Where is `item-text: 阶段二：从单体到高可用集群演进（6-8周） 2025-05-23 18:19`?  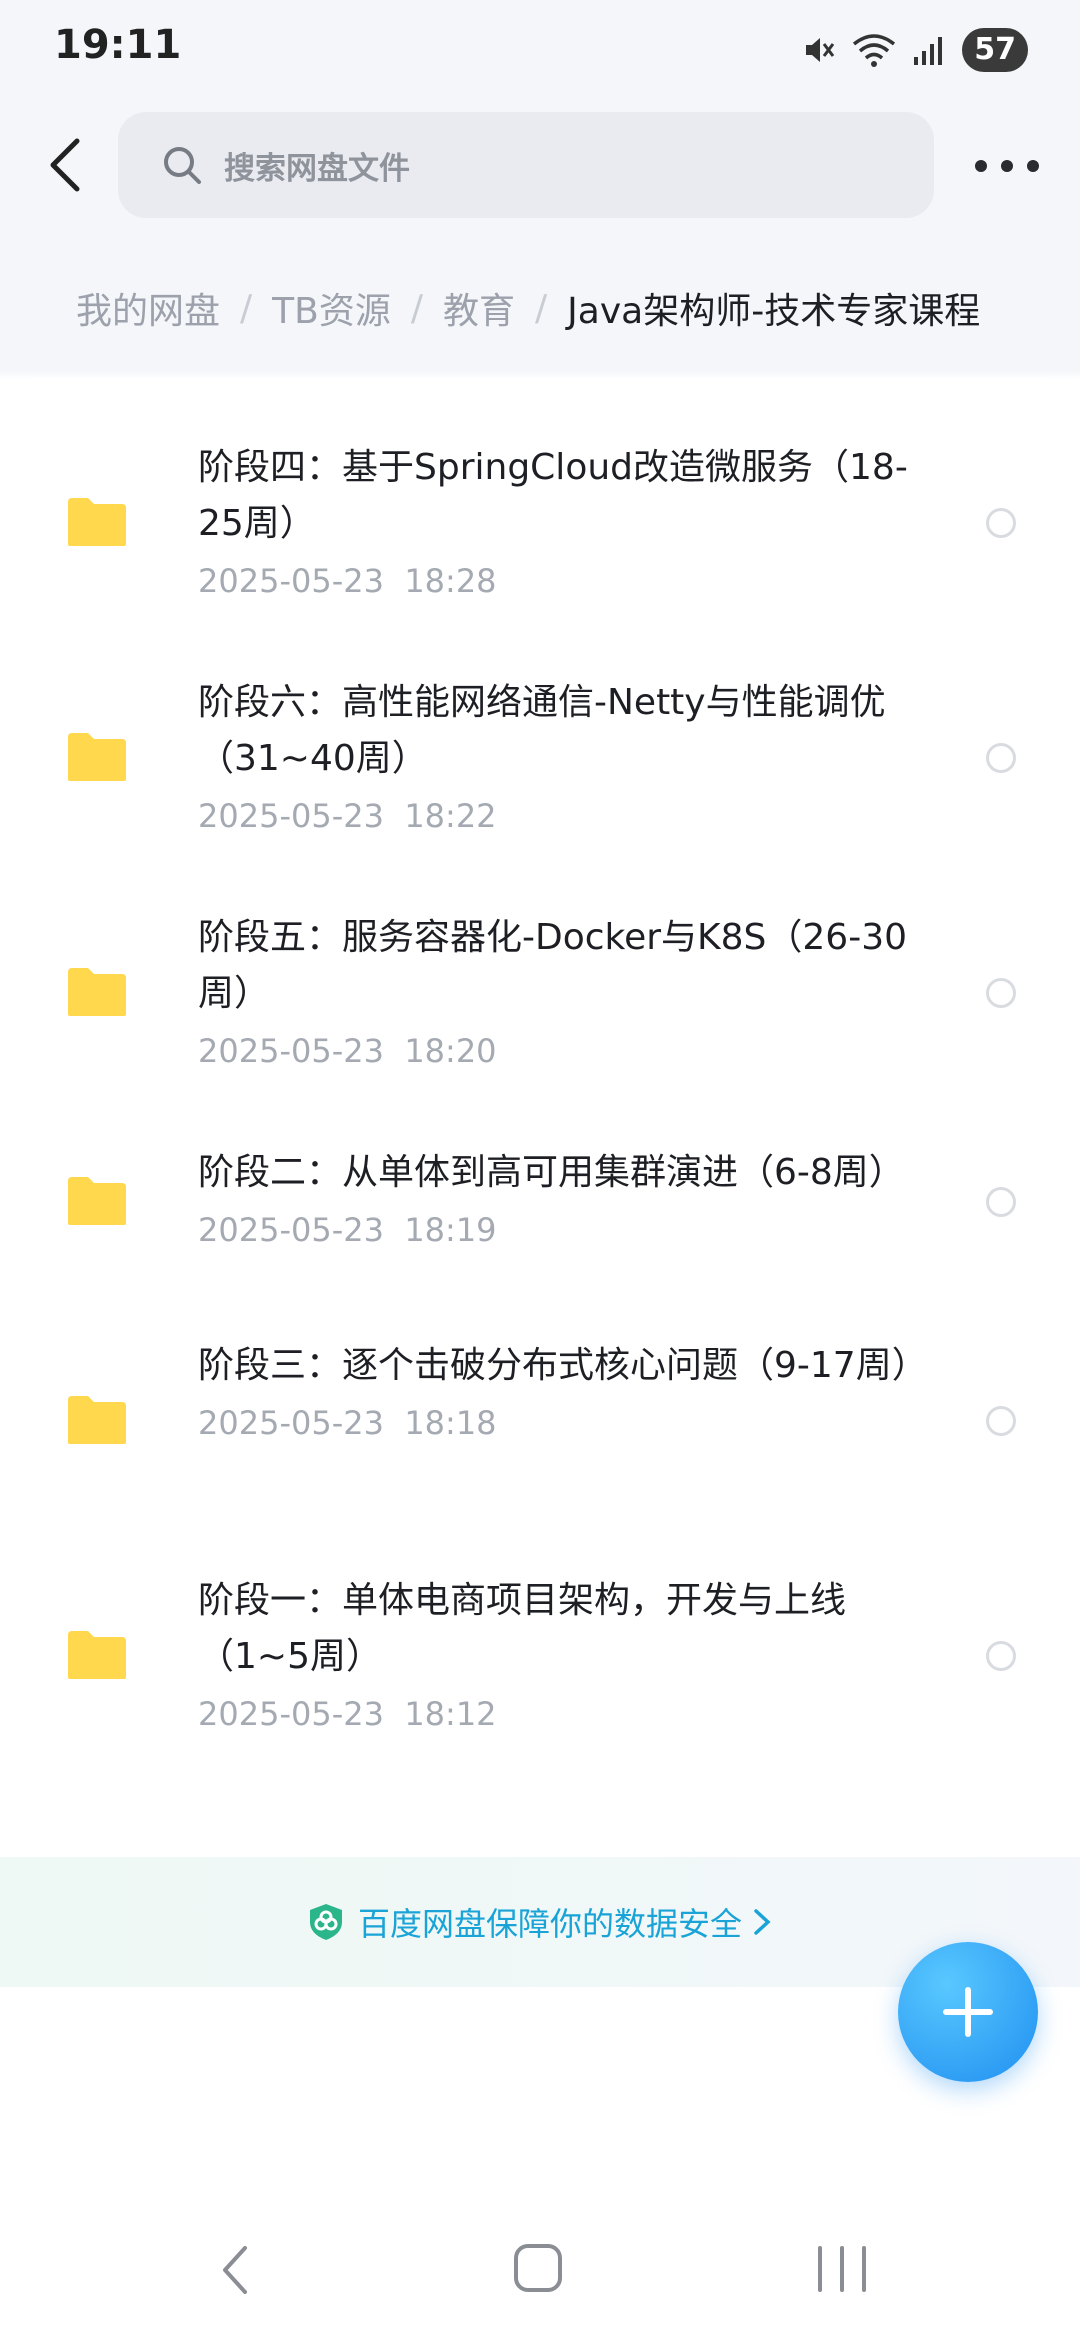 item-text: 阶段二：从单体到高可用集群演进（6-8周） 2025-05-23 18:19 is located at coordinates (558, 1199).